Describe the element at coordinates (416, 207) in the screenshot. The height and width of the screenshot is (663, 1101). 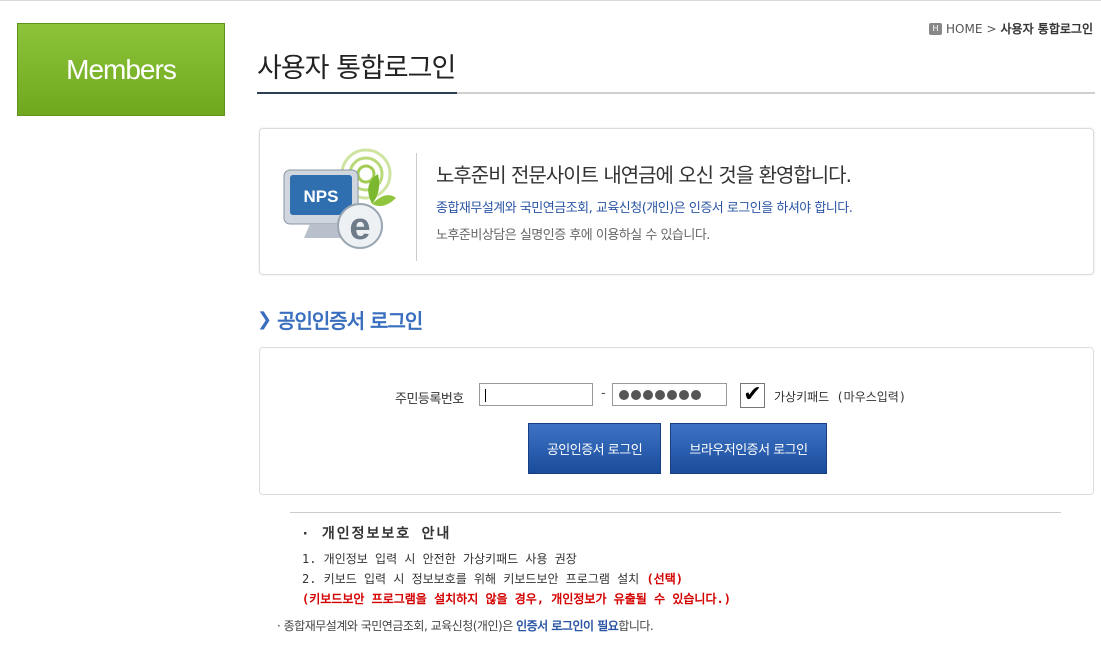
I see `welcome-divider` at that location.